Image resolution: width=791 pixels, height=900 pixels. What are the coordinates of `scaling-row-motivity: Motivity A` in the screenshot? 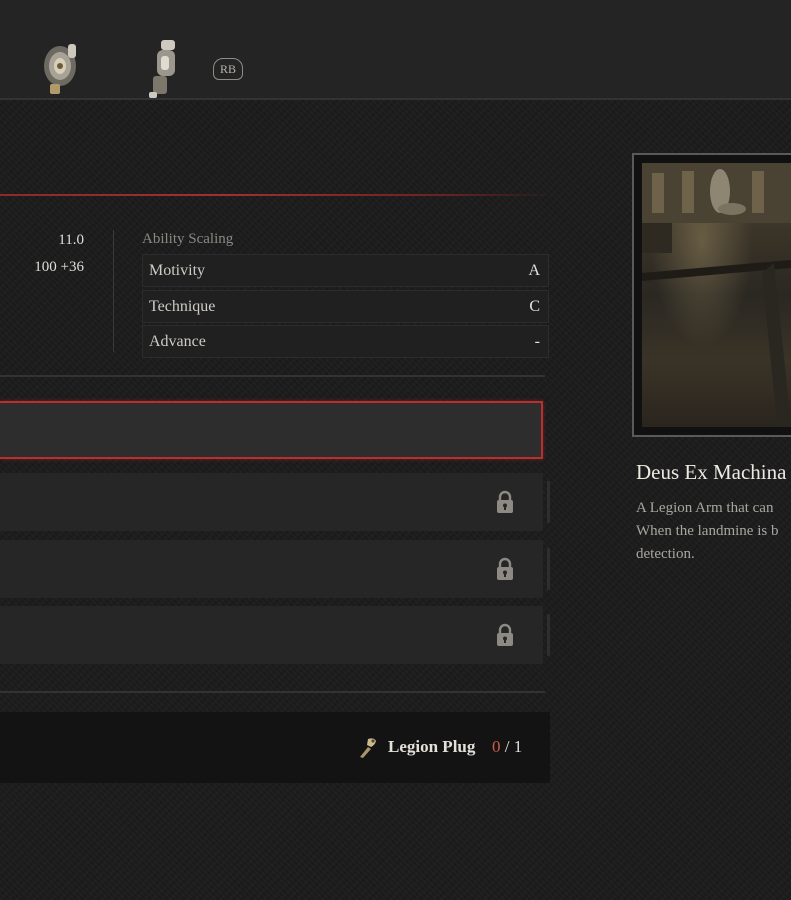 It's located at (345, 270).